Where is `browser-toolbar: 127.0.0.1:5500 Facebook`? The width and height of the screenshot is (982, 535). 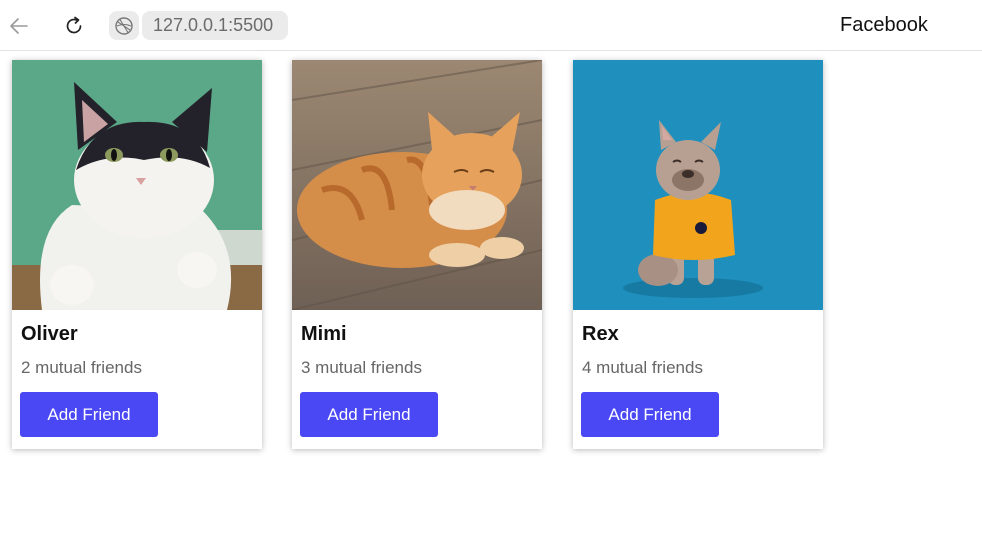 browser-toolbar: 127.0.0.1:5500 Facebook is located at coordinates (491, 25).